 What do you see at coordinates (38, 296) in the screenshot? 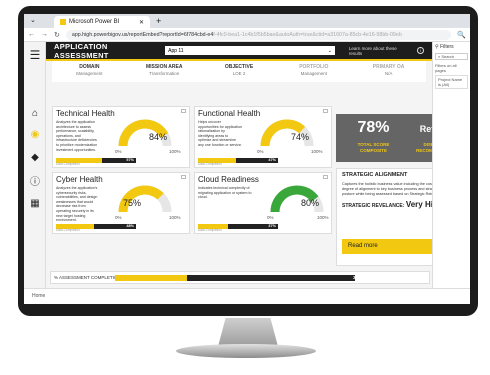
I see `status-home-tab: Home` at bounding box center [38, 296].